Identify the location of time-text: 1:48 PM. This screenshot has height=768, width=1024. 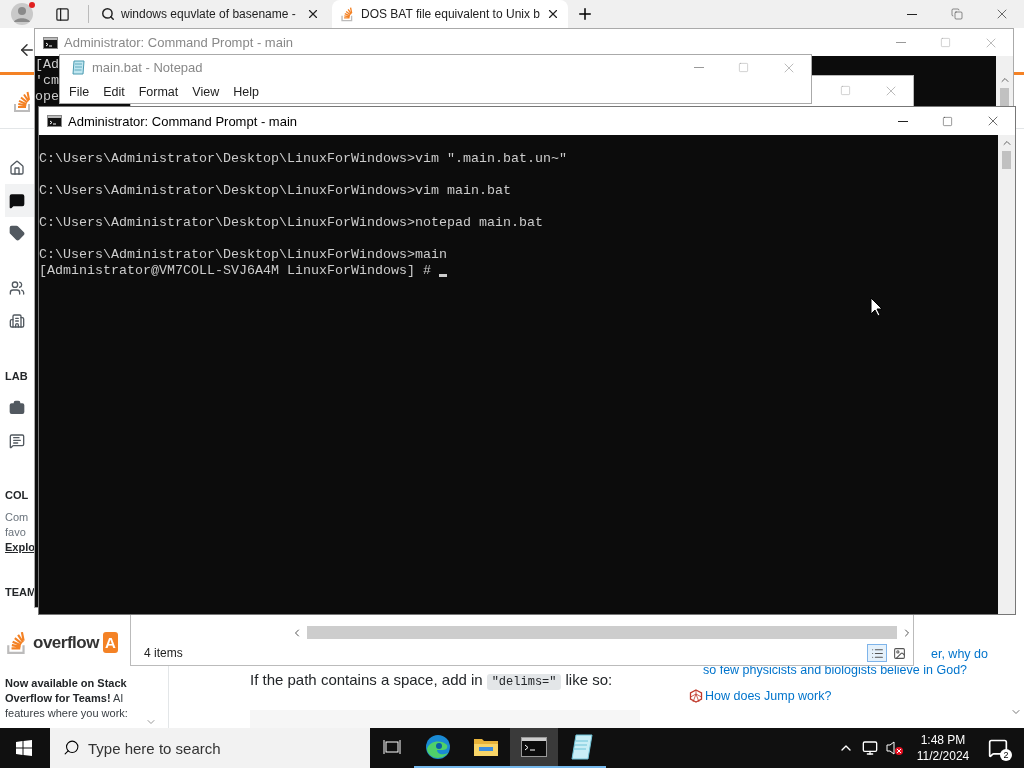
(943, 740).